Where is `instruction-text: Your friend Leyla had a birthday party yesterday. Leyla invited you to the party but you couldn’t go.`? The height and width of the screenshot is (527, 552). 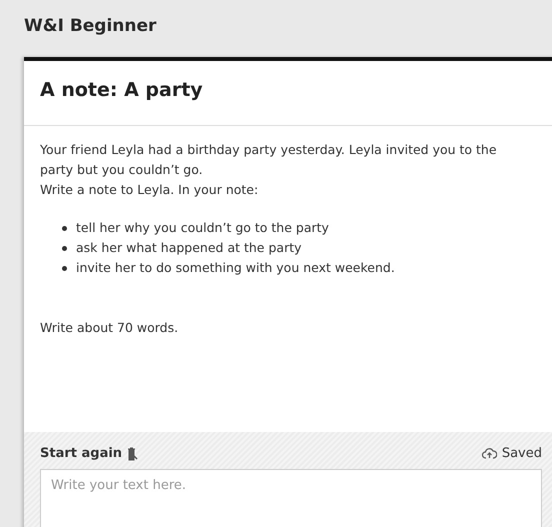 instruction-text: Your friend Leyla had a birthday party yesterday. Leyla invited you to the party but you couldn’t go. is located at coordinates (269, 160).